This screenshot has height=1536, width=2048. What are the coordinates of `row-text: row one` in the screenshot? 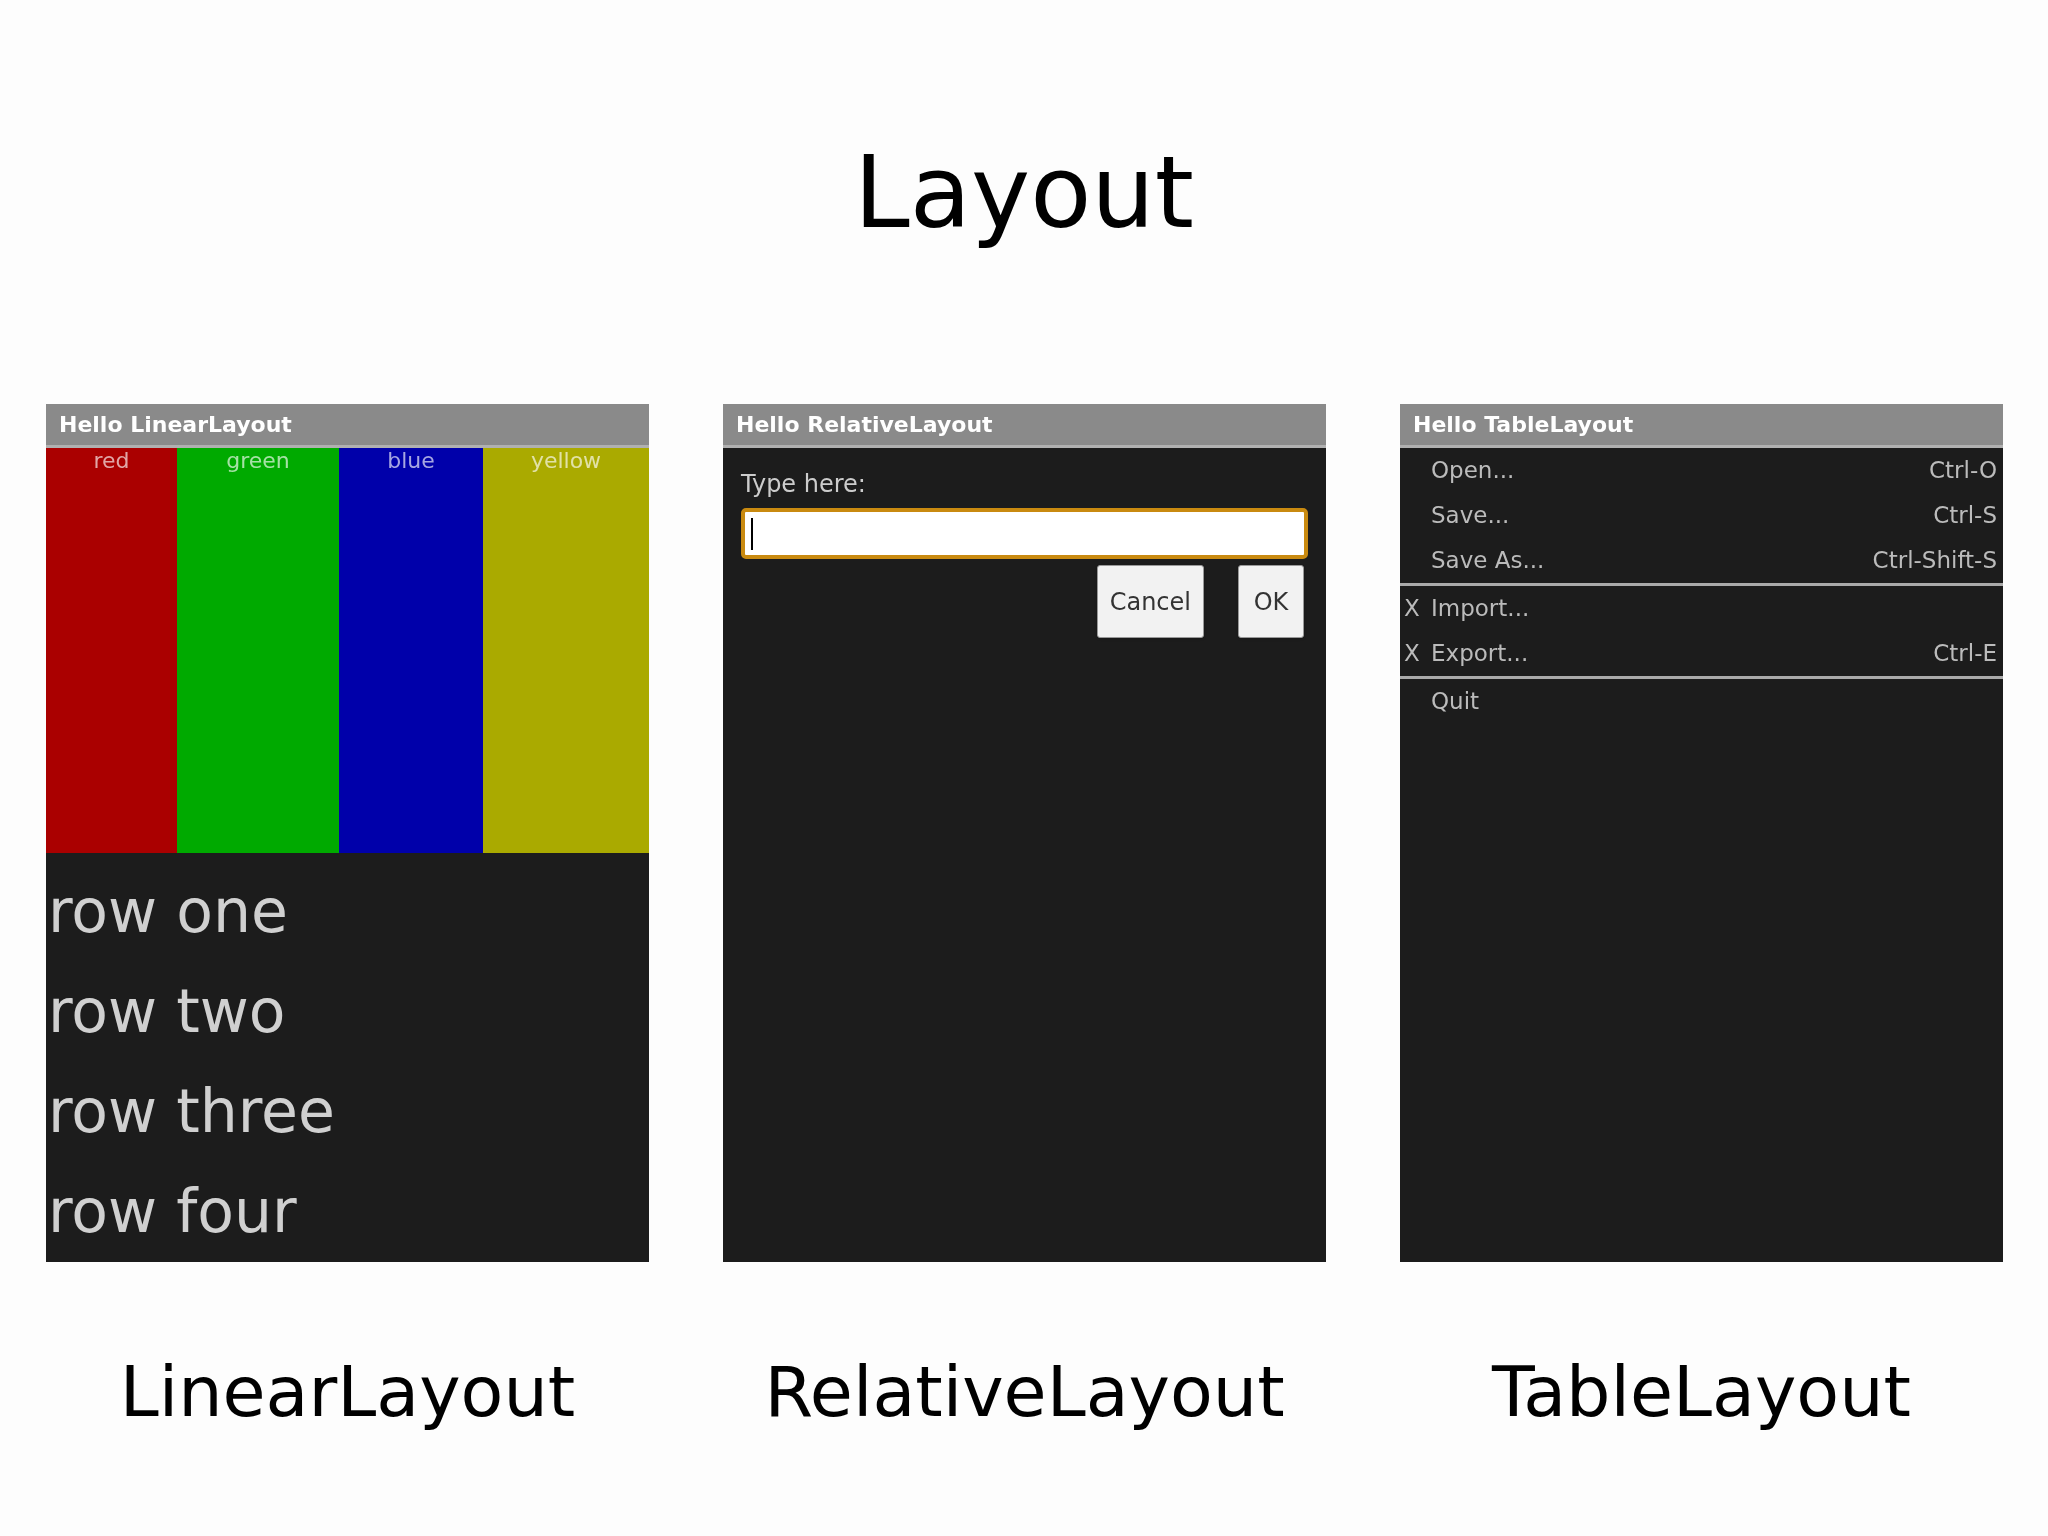 It's located at (168, 911).